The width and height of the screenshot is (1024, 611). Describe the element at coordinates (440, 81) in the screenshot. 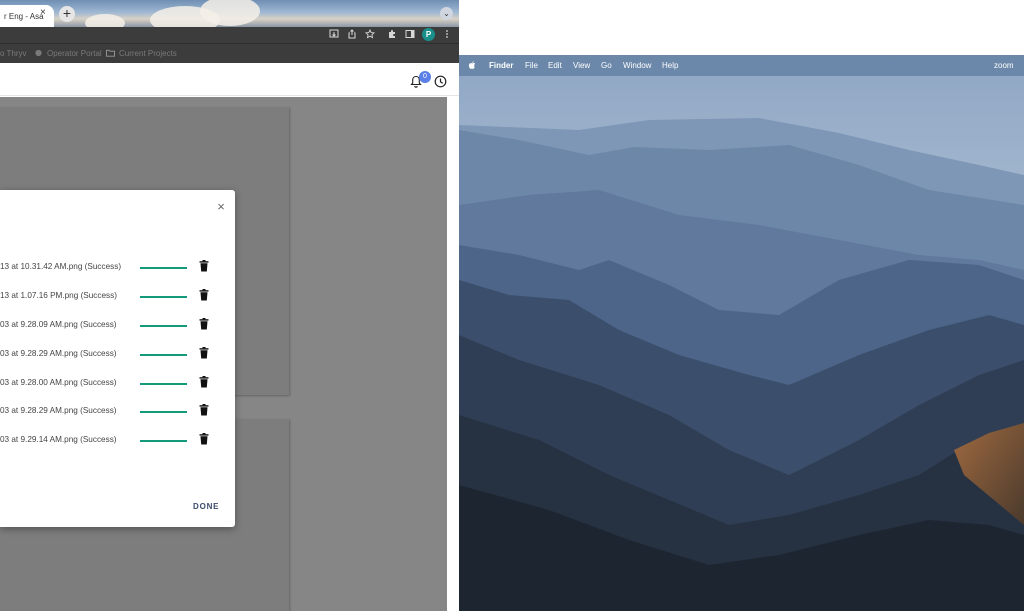

I see `history-clock-icon` at that location.